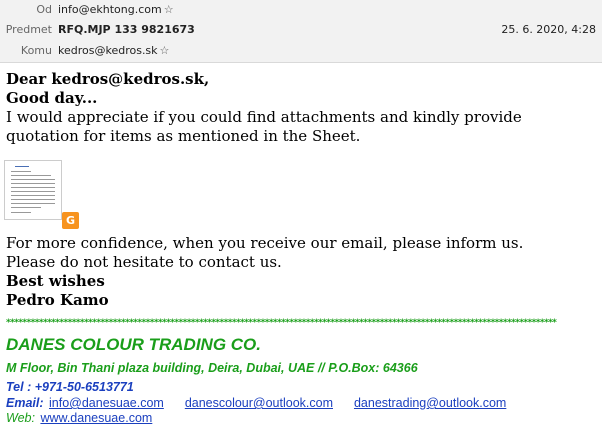 The image size is (602, 430). I want to click on from-label: Od, so click(44, 9).